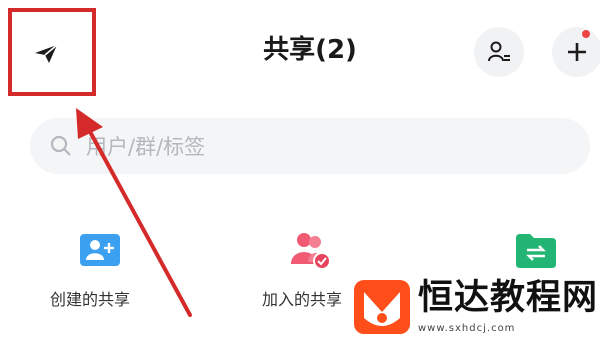  Describe the element at coordinates (286, 147) in the screenshot. I see `search-input` at that location.